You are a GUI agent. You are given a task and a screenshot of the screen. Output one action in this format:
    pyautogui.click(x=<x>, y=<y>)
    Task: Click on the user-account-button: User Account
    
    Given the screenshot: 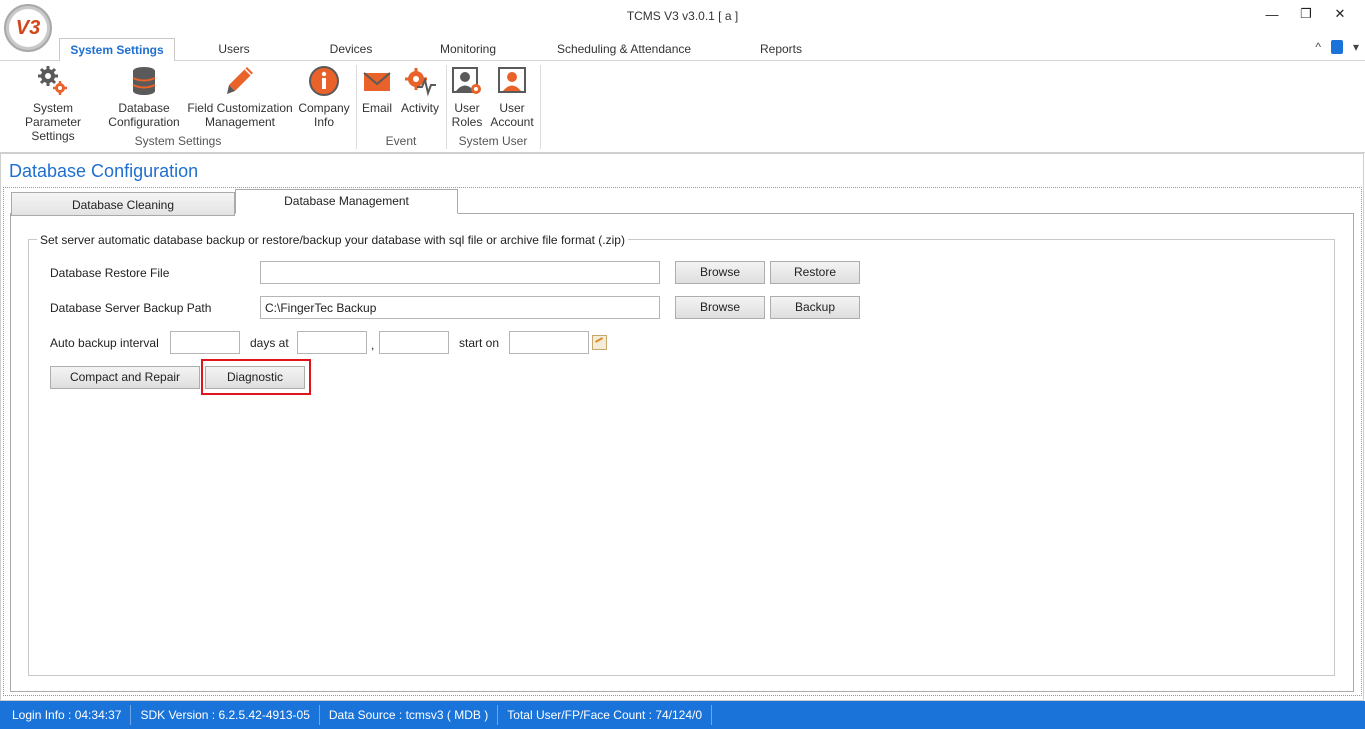 What is the action you would take?
    pyautogui.click(x=512, y=97)
    